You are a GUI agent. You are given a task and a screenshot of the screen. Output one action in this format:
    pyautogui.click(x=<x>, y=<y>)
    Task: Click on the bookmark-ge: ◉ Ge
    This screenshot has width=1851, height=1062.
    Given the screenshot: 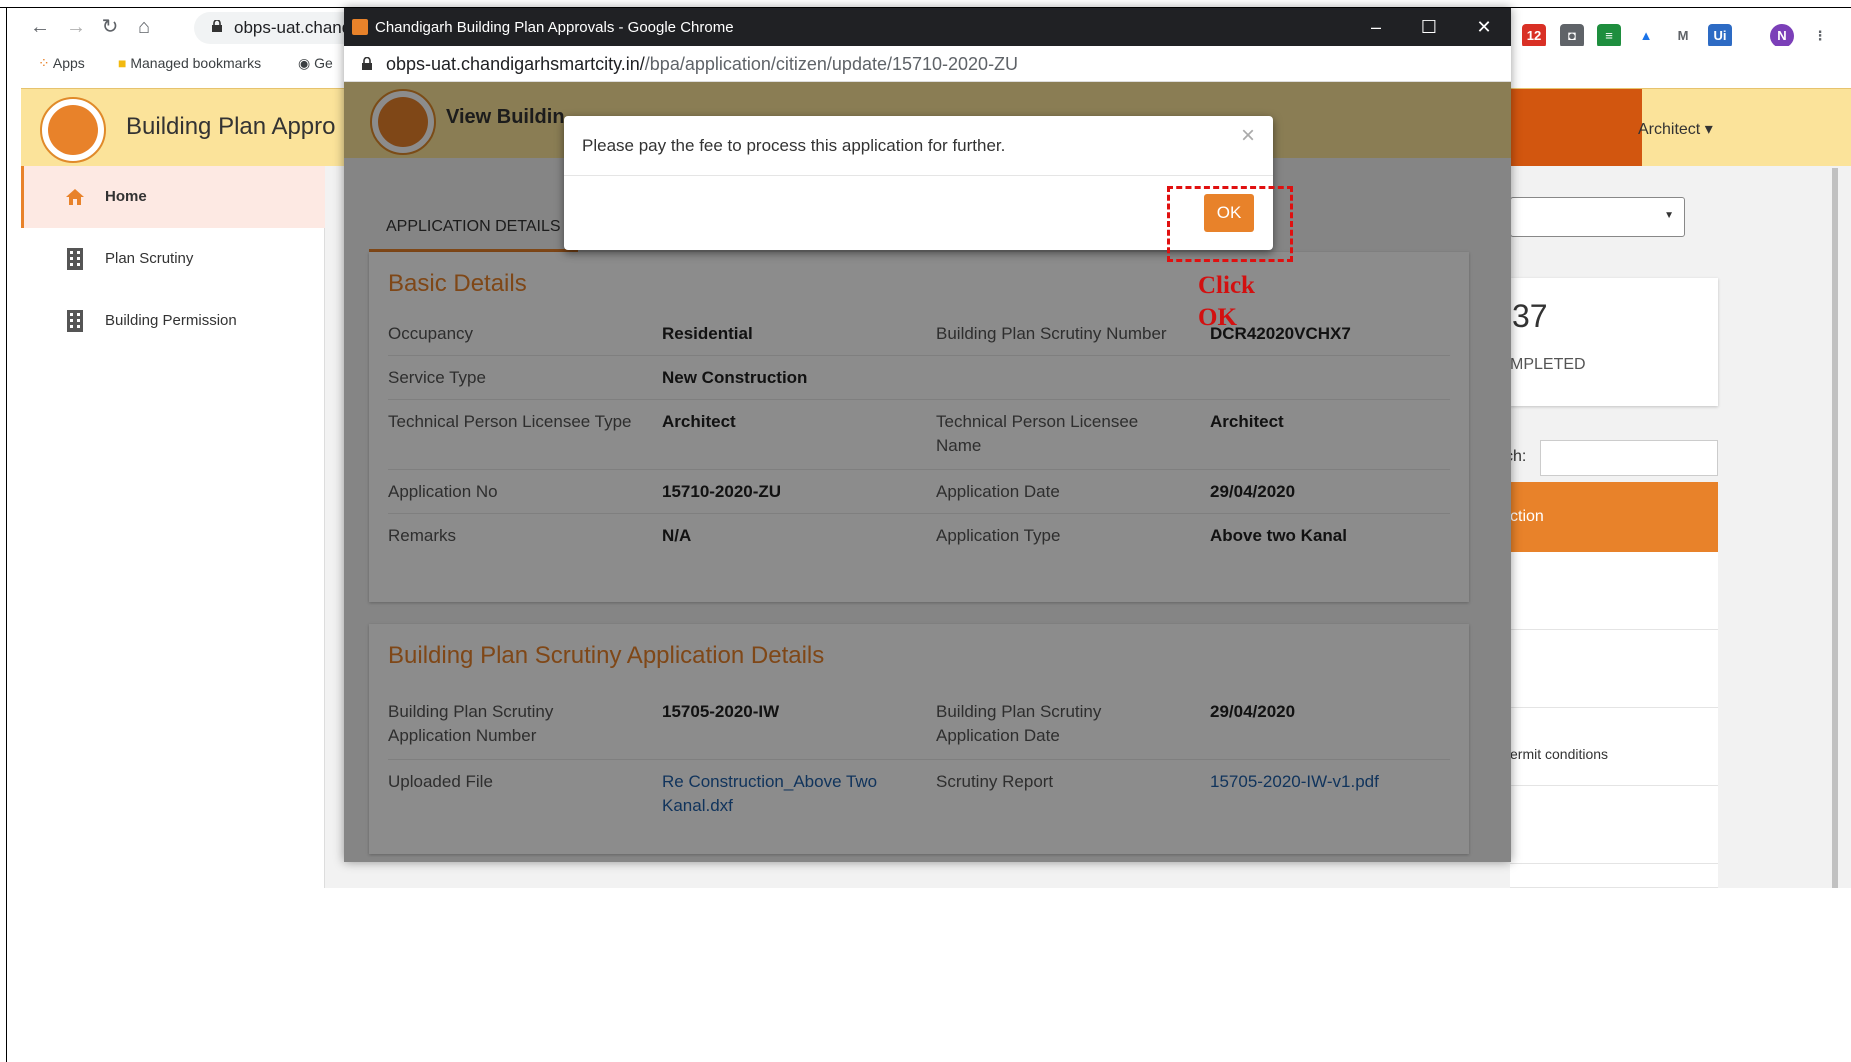 What is the action you would take?
    pyautogui.click(x=315, y=63)
    